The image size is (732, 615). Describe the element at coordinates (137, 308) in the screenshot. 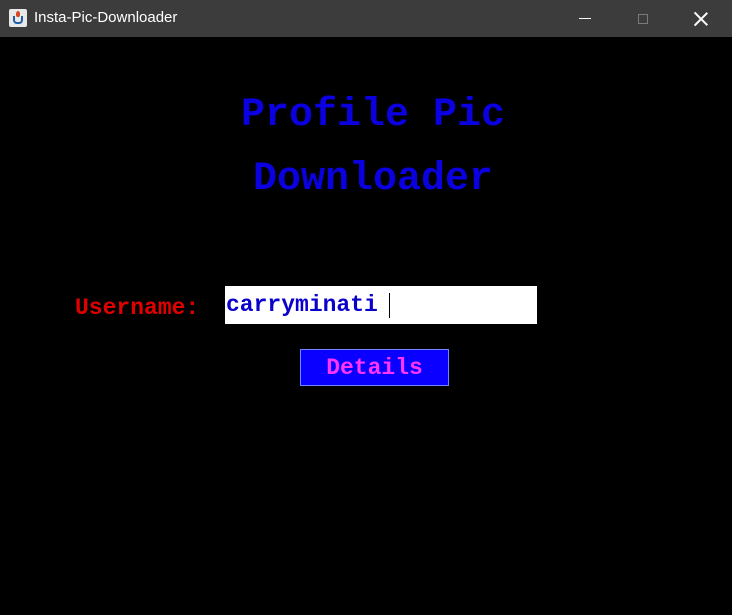

I see `username-label: Username:` at that location.